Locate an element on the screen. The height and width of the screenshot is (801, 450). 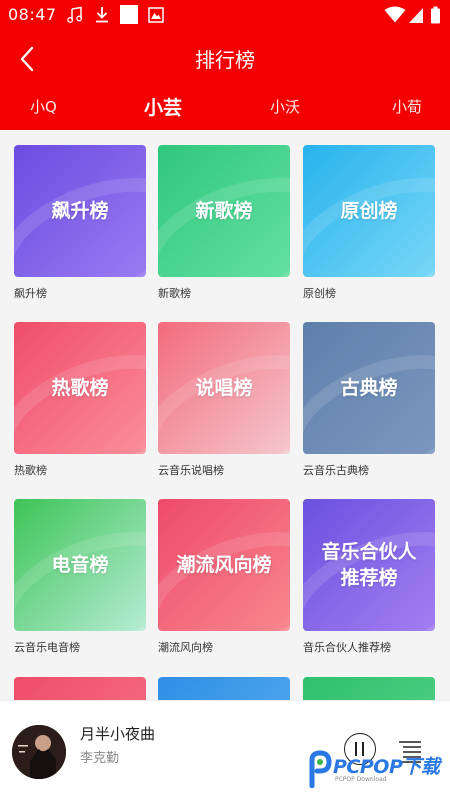
cover-title: 电音榜 is located at coordinates (80, 565).